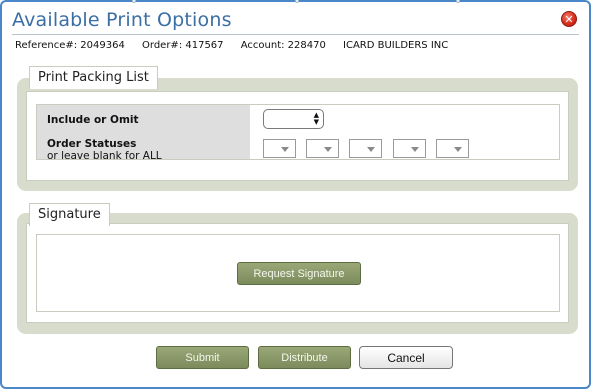 This screenshot has height=389, width=591. What do you see at coordinates (316, 118) in the screenshot?
I see `updown-arrows-icon: ▲ ▼` at bounding box center [316, 118].